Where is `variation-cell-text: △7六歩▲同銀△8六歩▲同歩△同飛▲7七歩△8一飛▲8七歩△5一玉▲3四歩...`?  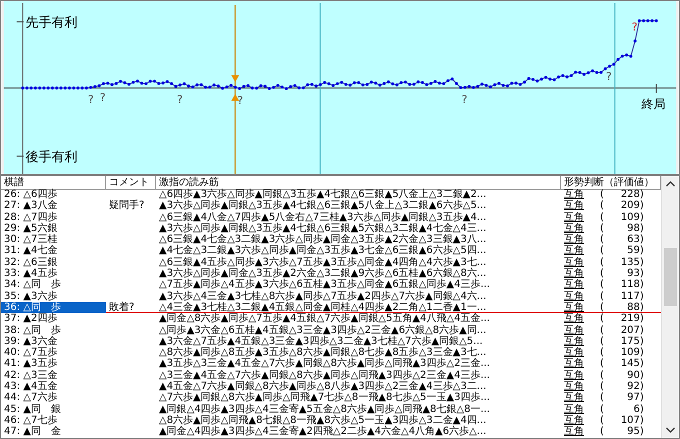
variation-cell-text: △7六歩▲同銀△8六歩▲同歩△同飛▲7七歩△8一飛▲8七歩△5一玉▲3四歩... is located at coordinates (324, 398).